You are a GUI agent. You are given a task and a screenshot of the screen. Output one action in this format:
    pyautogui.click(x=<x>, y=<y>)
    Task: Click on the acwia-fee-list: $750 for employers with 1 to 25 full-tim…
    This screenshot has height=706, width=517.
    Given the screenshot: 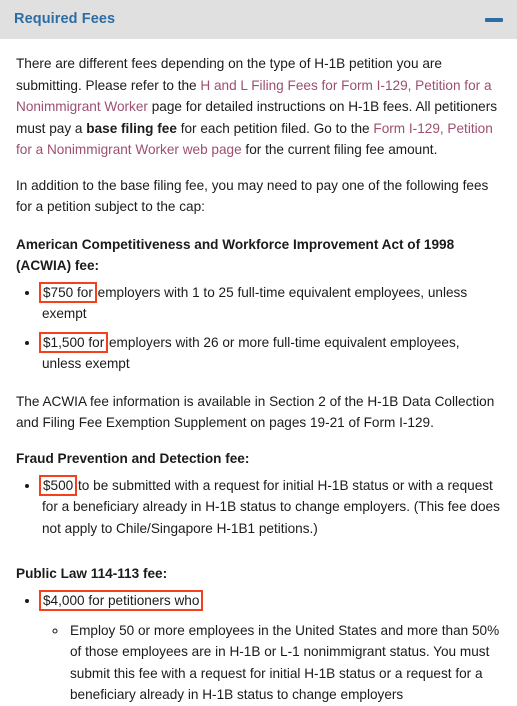 What is the action you would take?
    pyautogui.click(x=258, y=328)
    